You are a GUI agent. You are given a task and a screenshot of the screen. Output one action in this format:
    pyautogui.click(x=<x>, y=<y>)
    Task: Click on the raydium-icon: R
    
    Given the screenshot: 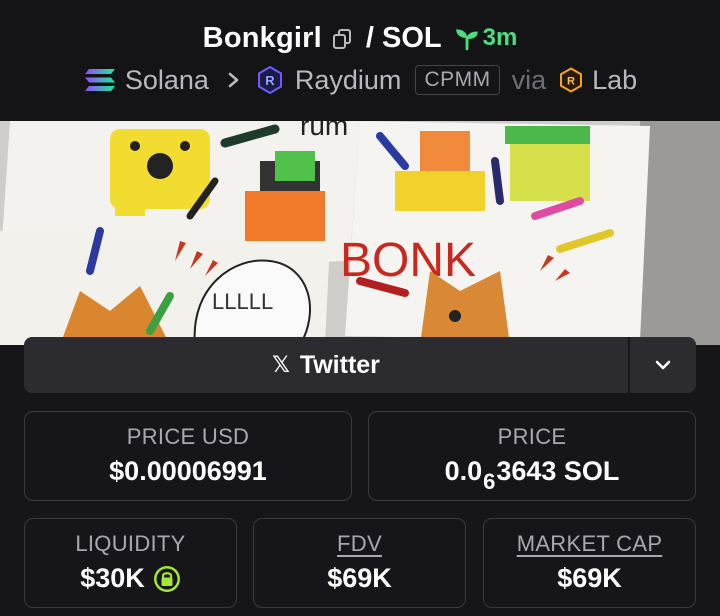 What is the action you would take?
    pyautogui.click(x=269, y=80)
    